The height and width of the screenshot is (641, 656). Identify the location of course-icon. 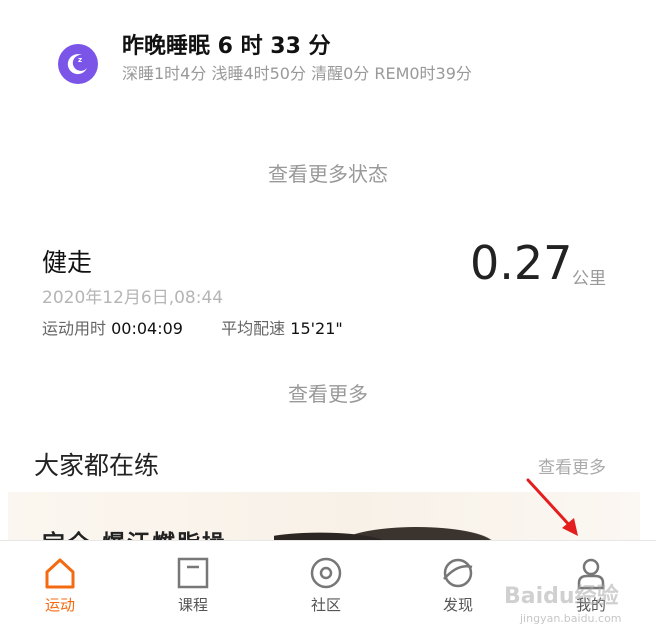
(193, 573).